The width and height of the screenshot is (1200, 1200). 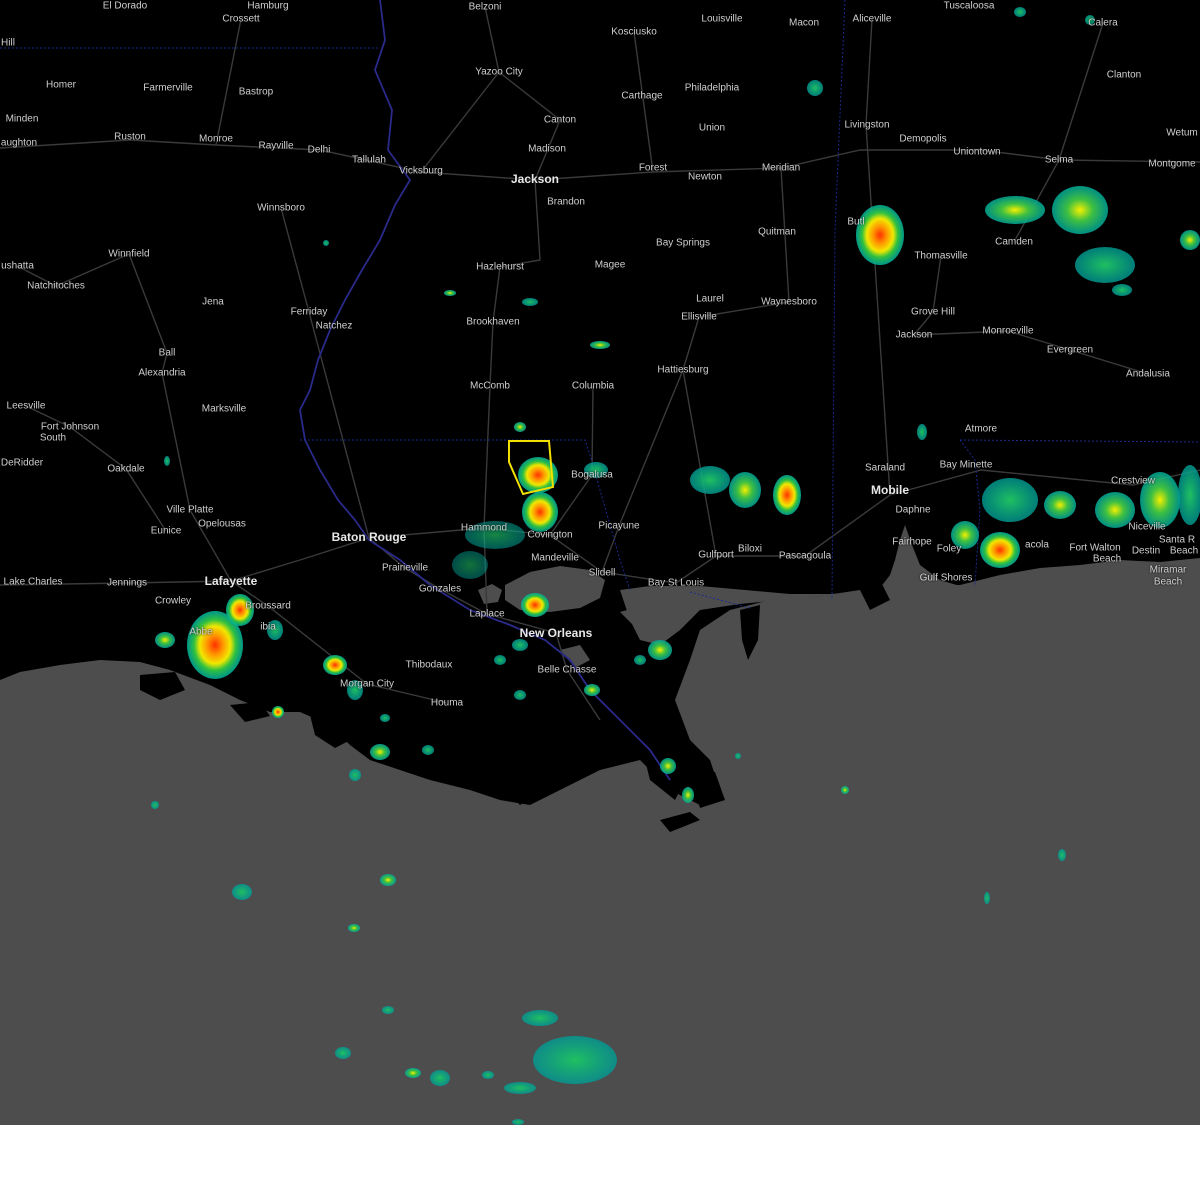 I want to click on city-label: Slidell, so click(x=602, y=573).